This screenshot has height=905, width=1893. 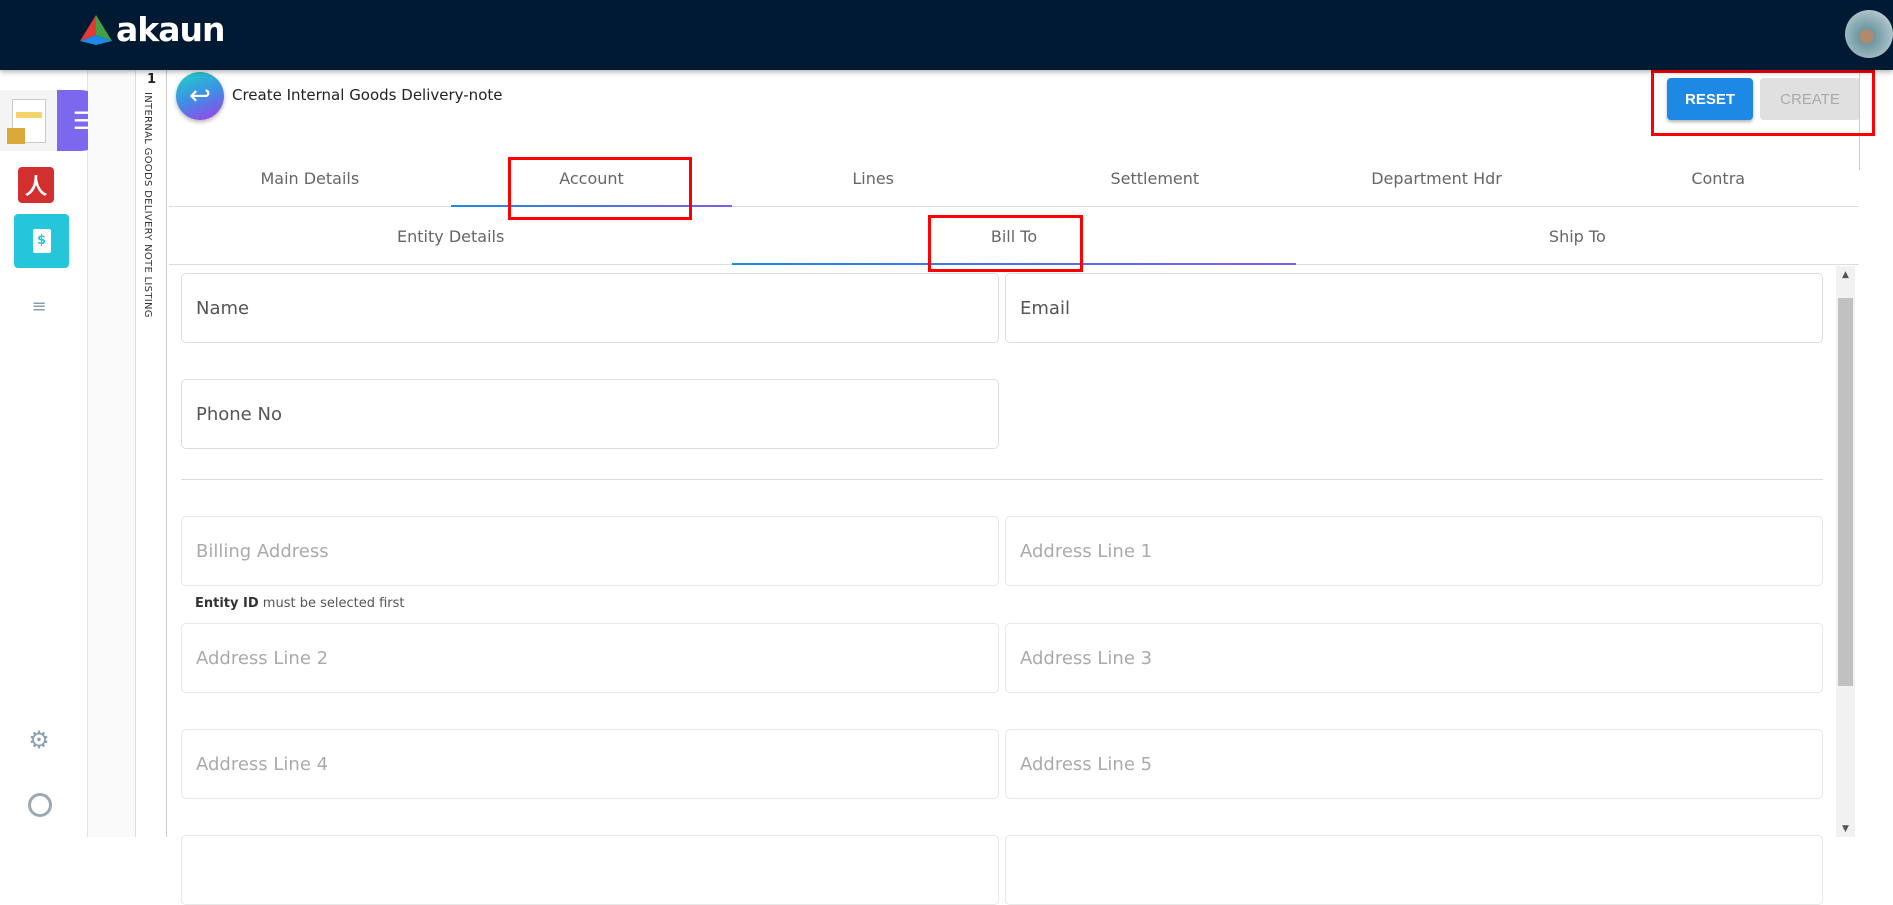 I want to click on gear-icon: ⚙, so click(x=39, y=740).